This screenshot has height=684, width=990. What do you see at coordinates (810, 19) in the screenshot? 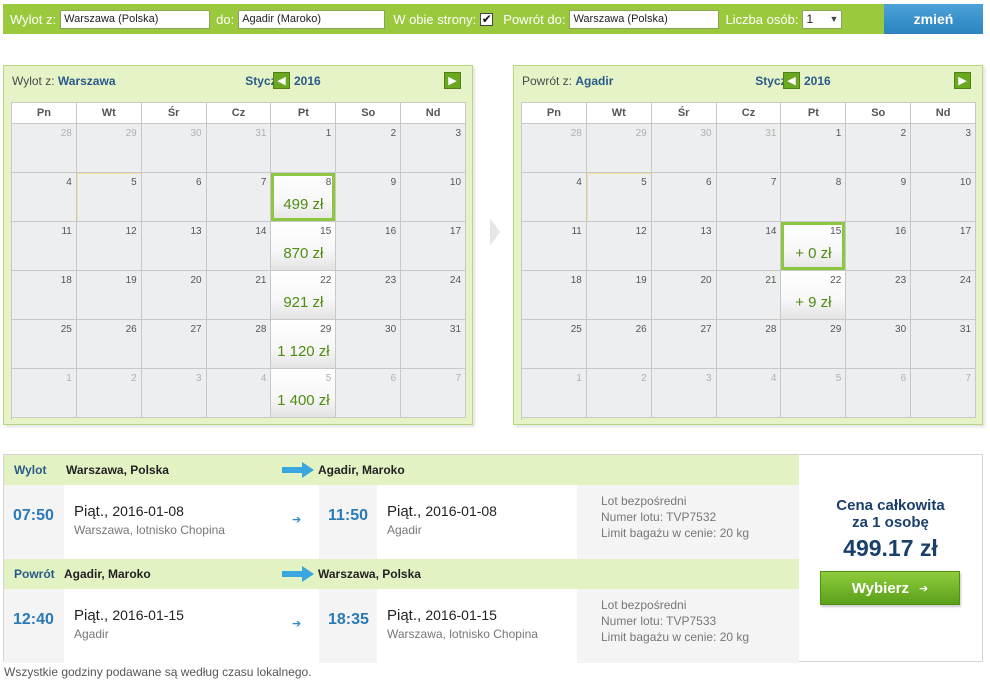
I see `pax-value: 1` at bounding box center [810, 19].